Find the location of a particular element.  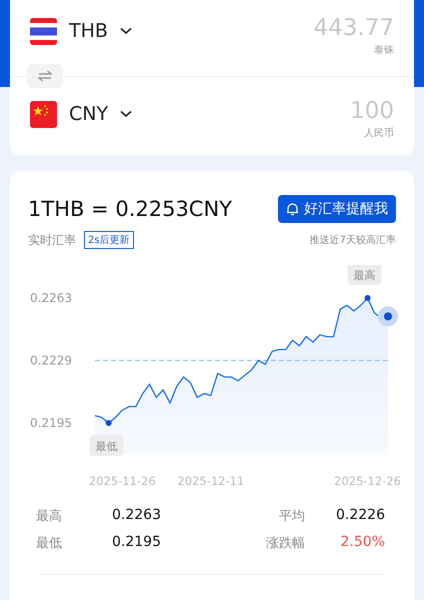

currency-selector: THB is located at coordinates (94, 31).